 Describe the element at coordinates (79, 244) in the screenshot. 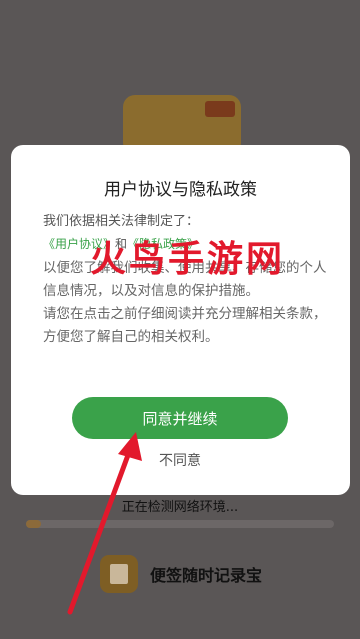

I see `user-agreement-link: 《用户协议》` at that location.